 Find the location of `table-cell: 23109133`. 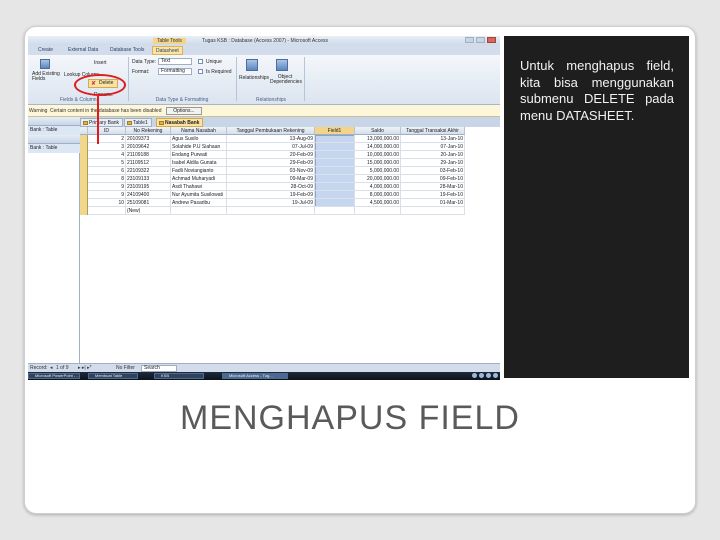

table-cell: 23109133 is located at coordinates (148, 179).